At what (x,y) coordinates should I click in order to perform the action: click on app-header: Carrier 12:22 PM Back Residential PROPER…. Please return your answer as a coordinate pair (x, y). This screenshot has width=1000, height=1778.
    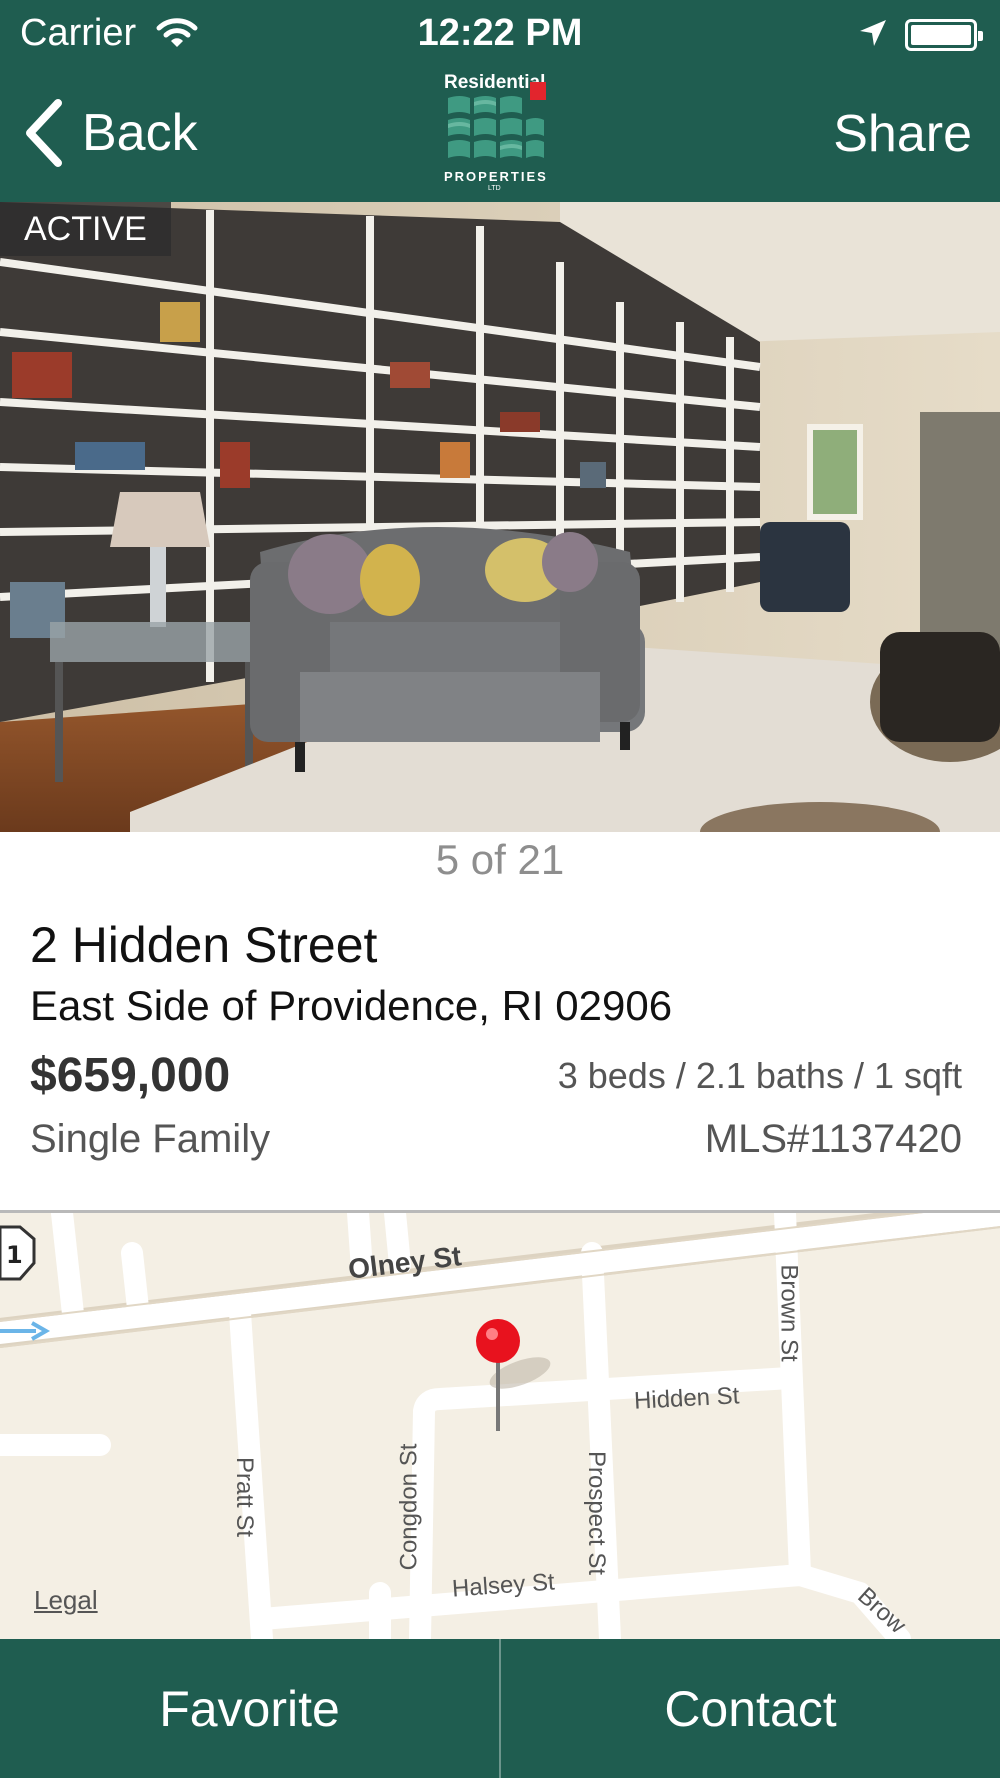
    Looking at the image, I should click on (500, 101).